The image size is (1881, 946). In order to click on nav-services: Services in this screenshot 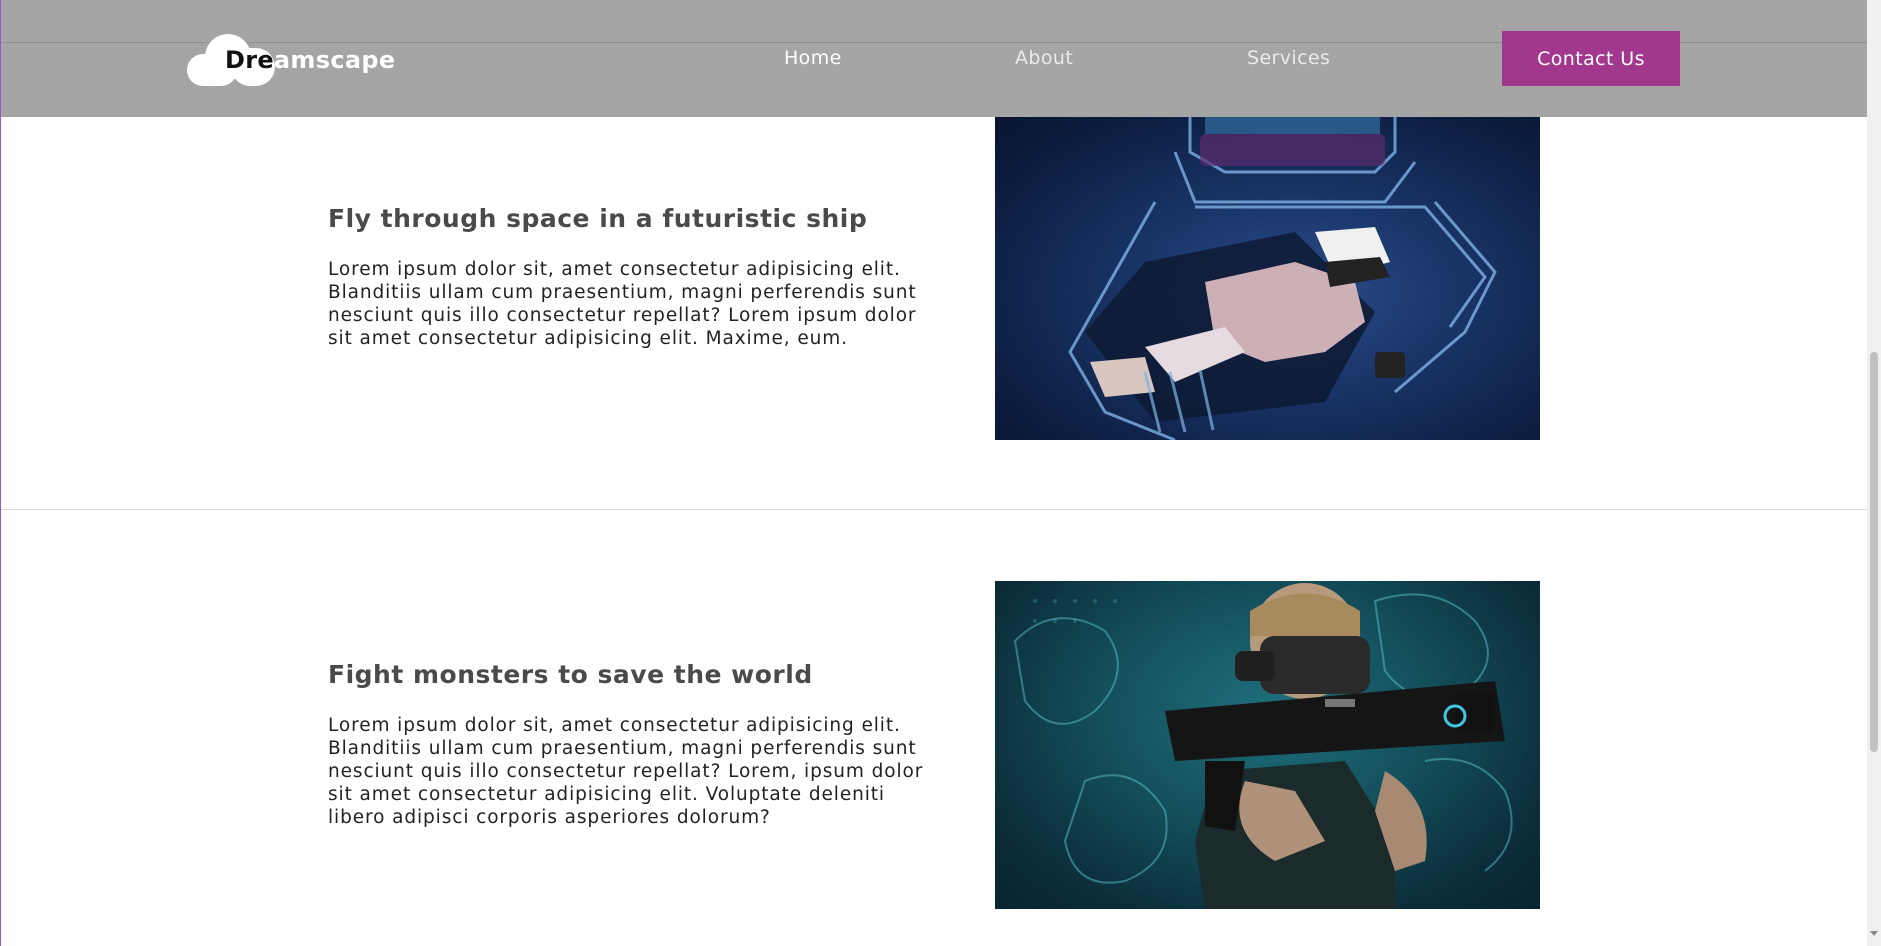, I will do `click(1288, 58)`.